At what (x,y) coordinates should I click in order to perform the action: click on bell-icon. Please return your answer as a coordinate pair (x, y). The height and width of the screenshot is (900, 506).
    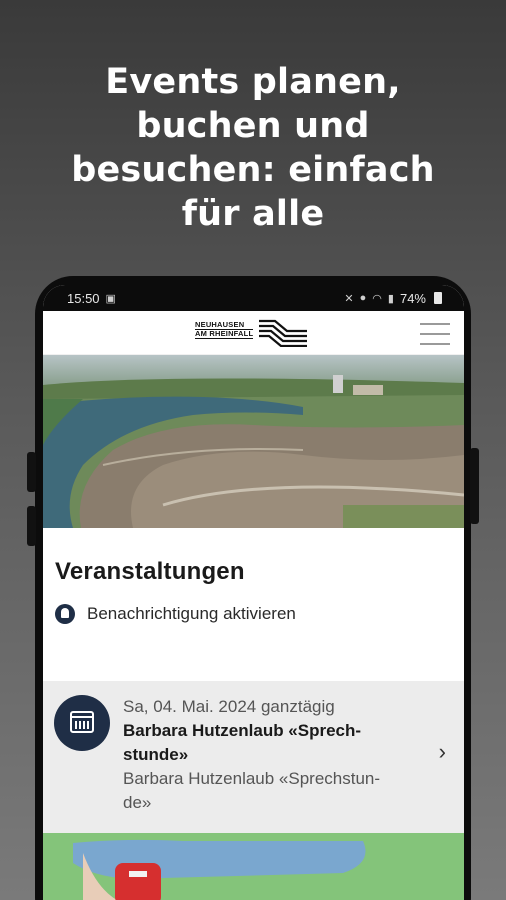
    Looking at the image, I should click on (65, 614).